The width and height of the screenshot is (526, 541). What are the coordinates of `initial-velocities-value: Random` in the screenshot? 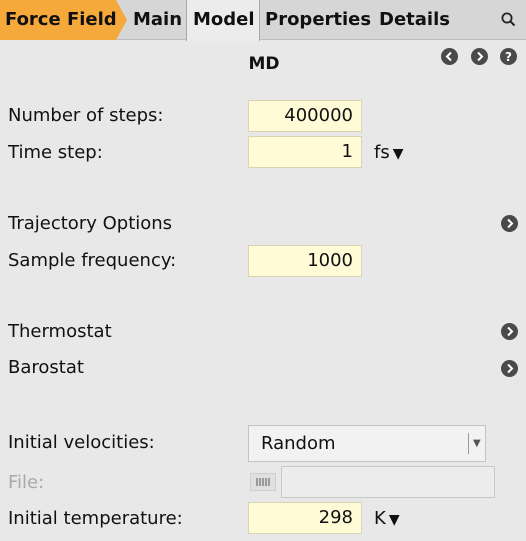 It's located at (298, 443).